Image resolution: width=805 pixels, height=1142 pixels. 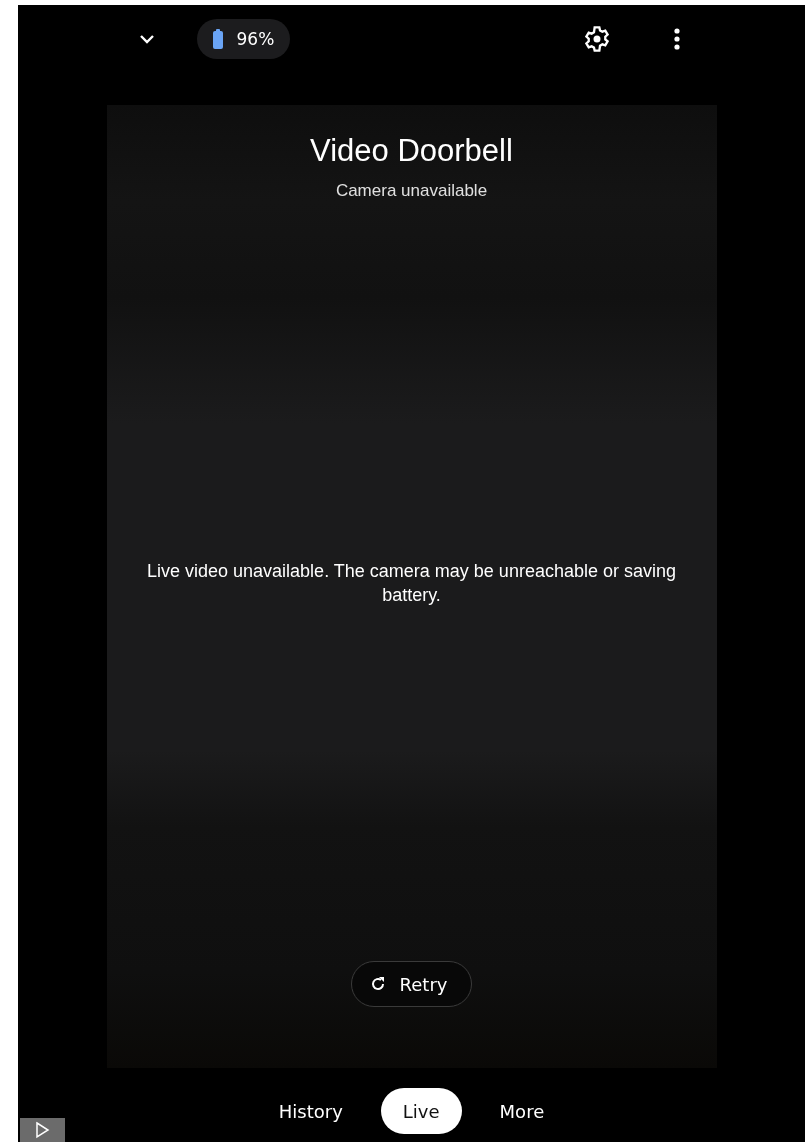 I want to click on settings-icon, so click(x=596, y=39).